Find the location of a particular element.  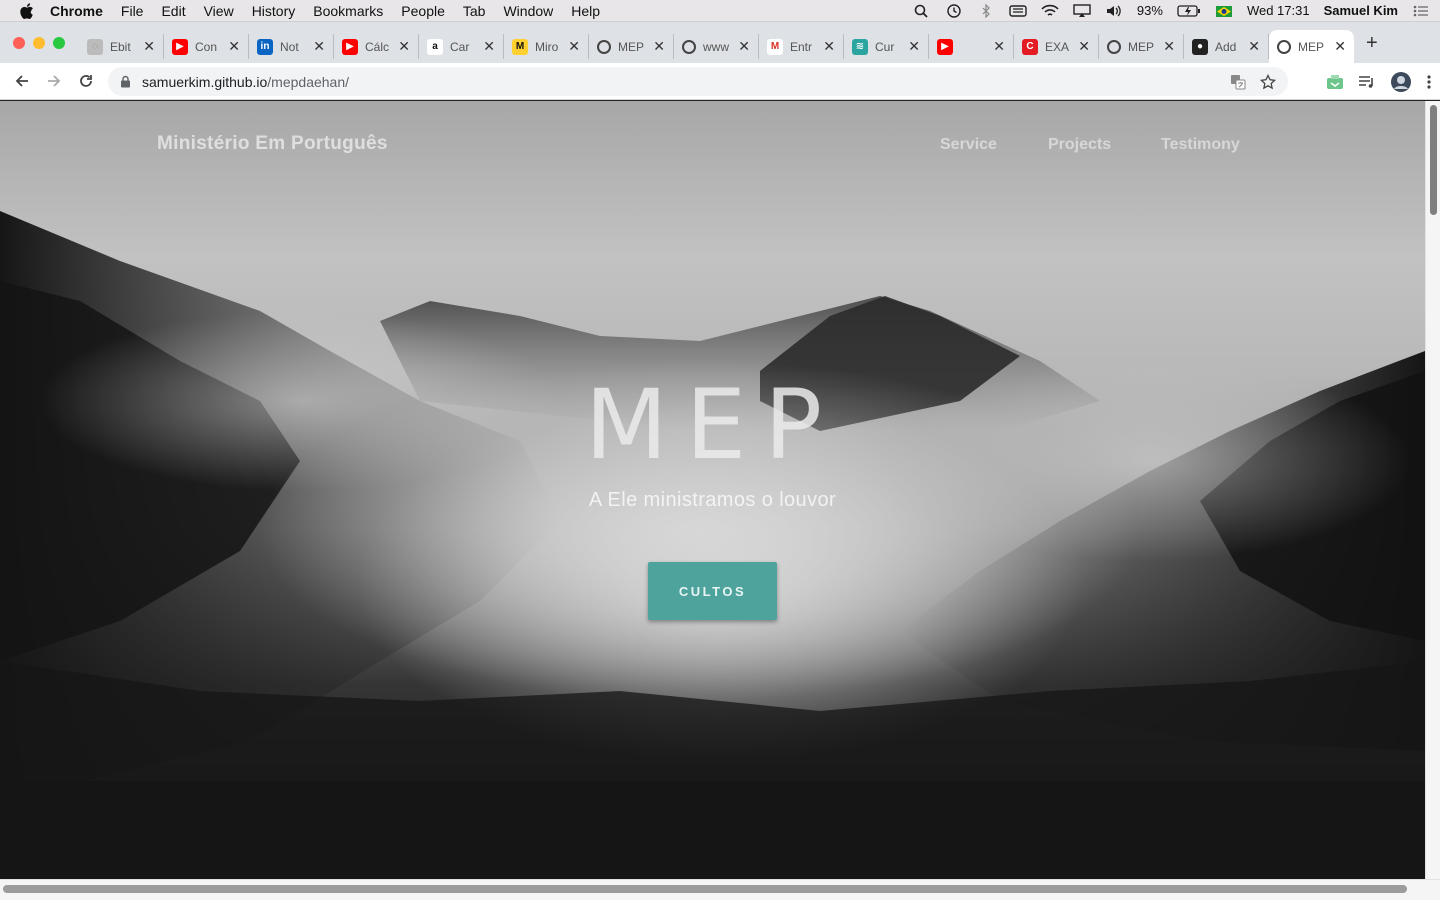

browser-toolbar: samuerkim.github.io/mepdaehan/ is located at coordinates (720, 81).